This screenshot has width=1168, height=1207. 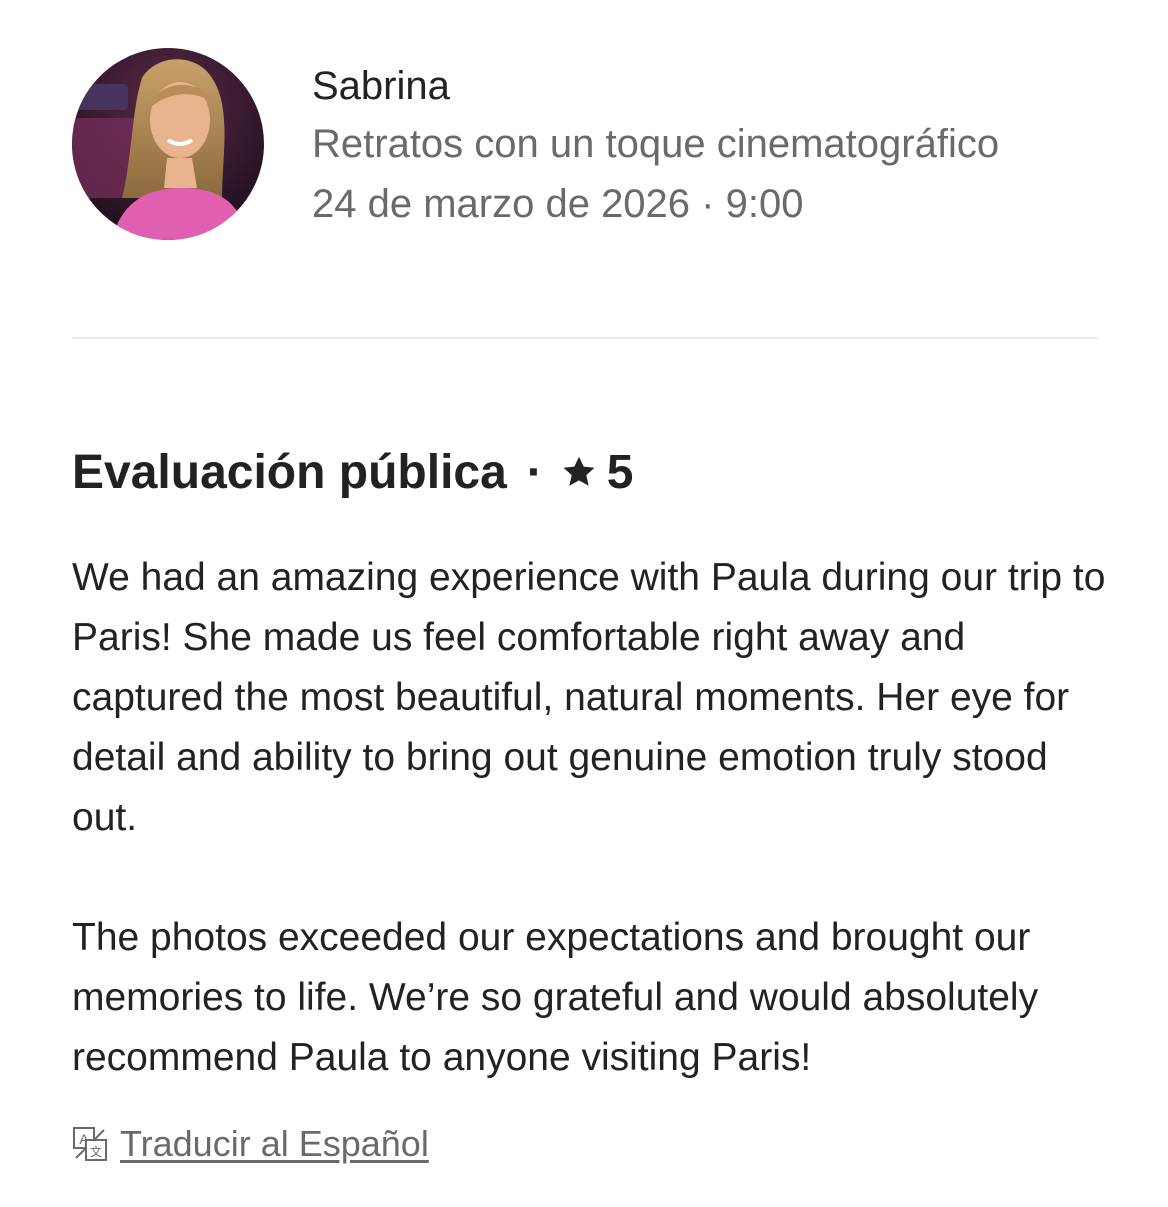 What do you see at coordinates (558, 204) in the screenshot?
I see `booking-date-time: 24 de marzo de 2026 · 9:00` at bounding box center [558, 204].